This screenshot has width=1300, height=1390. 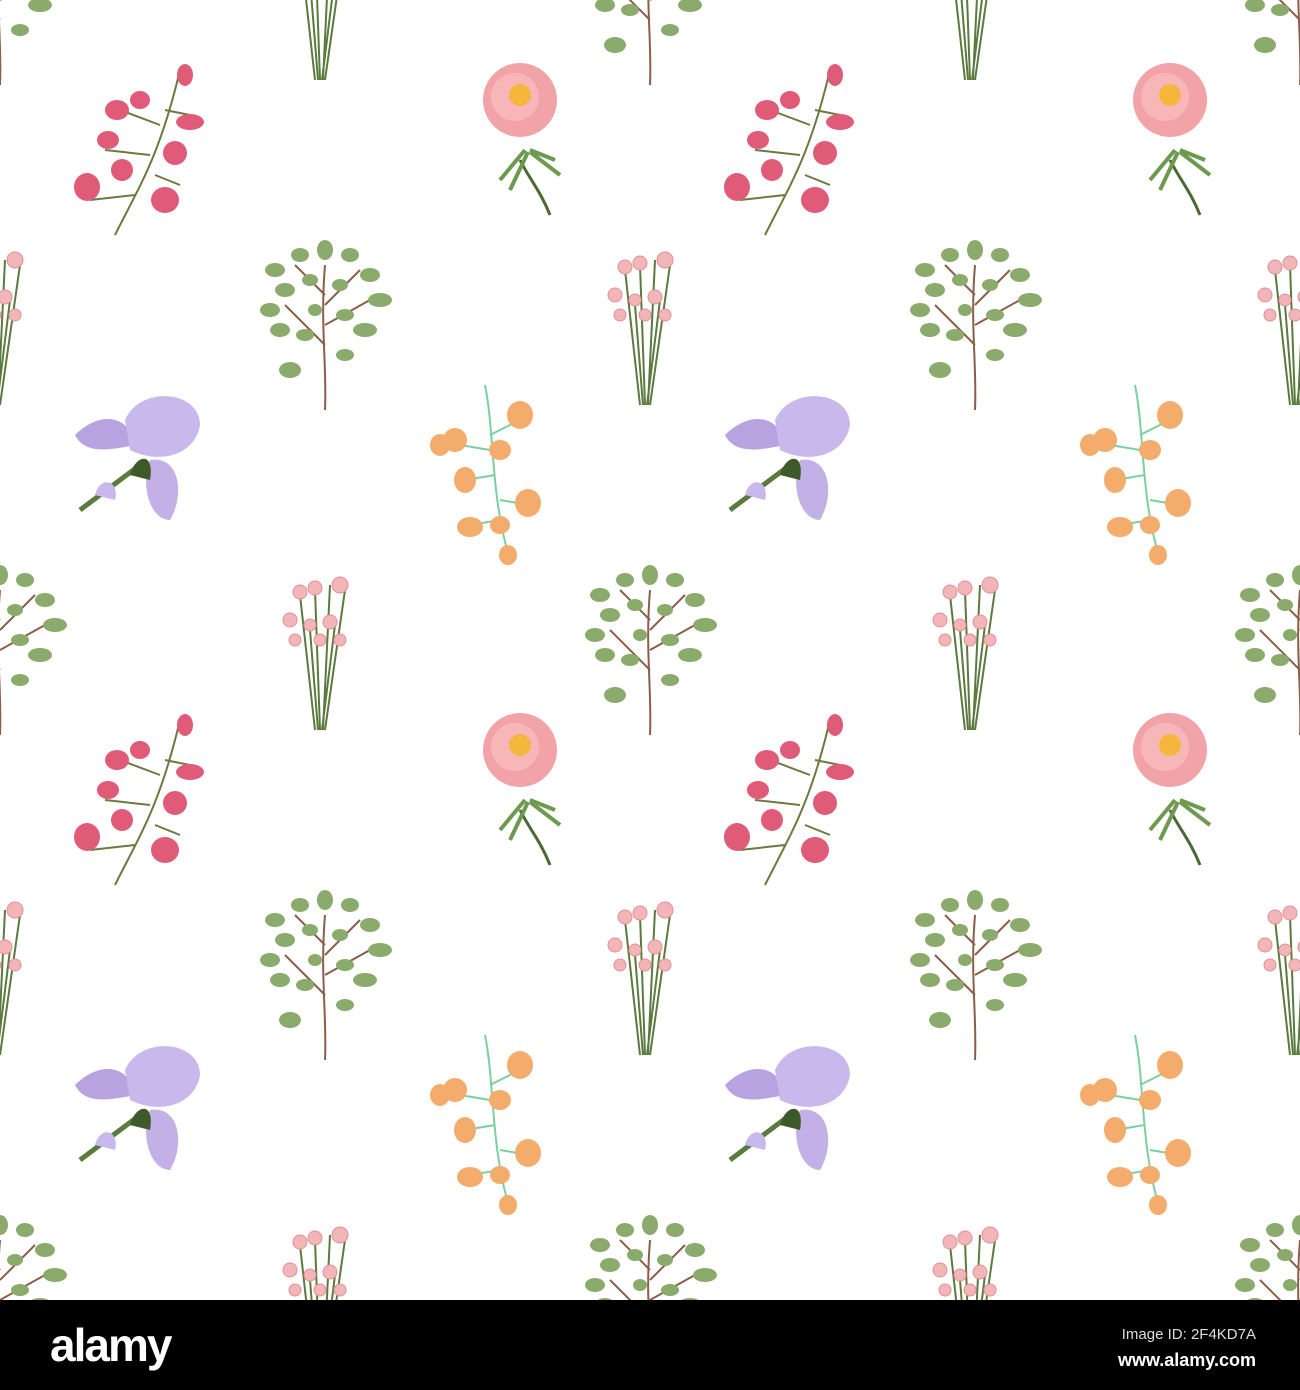 What do you see at coordinates (650, 1345) in the screenshot?
I see `watermark-bar: alamy Image ID: 2F4KD7A www.alamy.com` at bounding box center [650, 1345].